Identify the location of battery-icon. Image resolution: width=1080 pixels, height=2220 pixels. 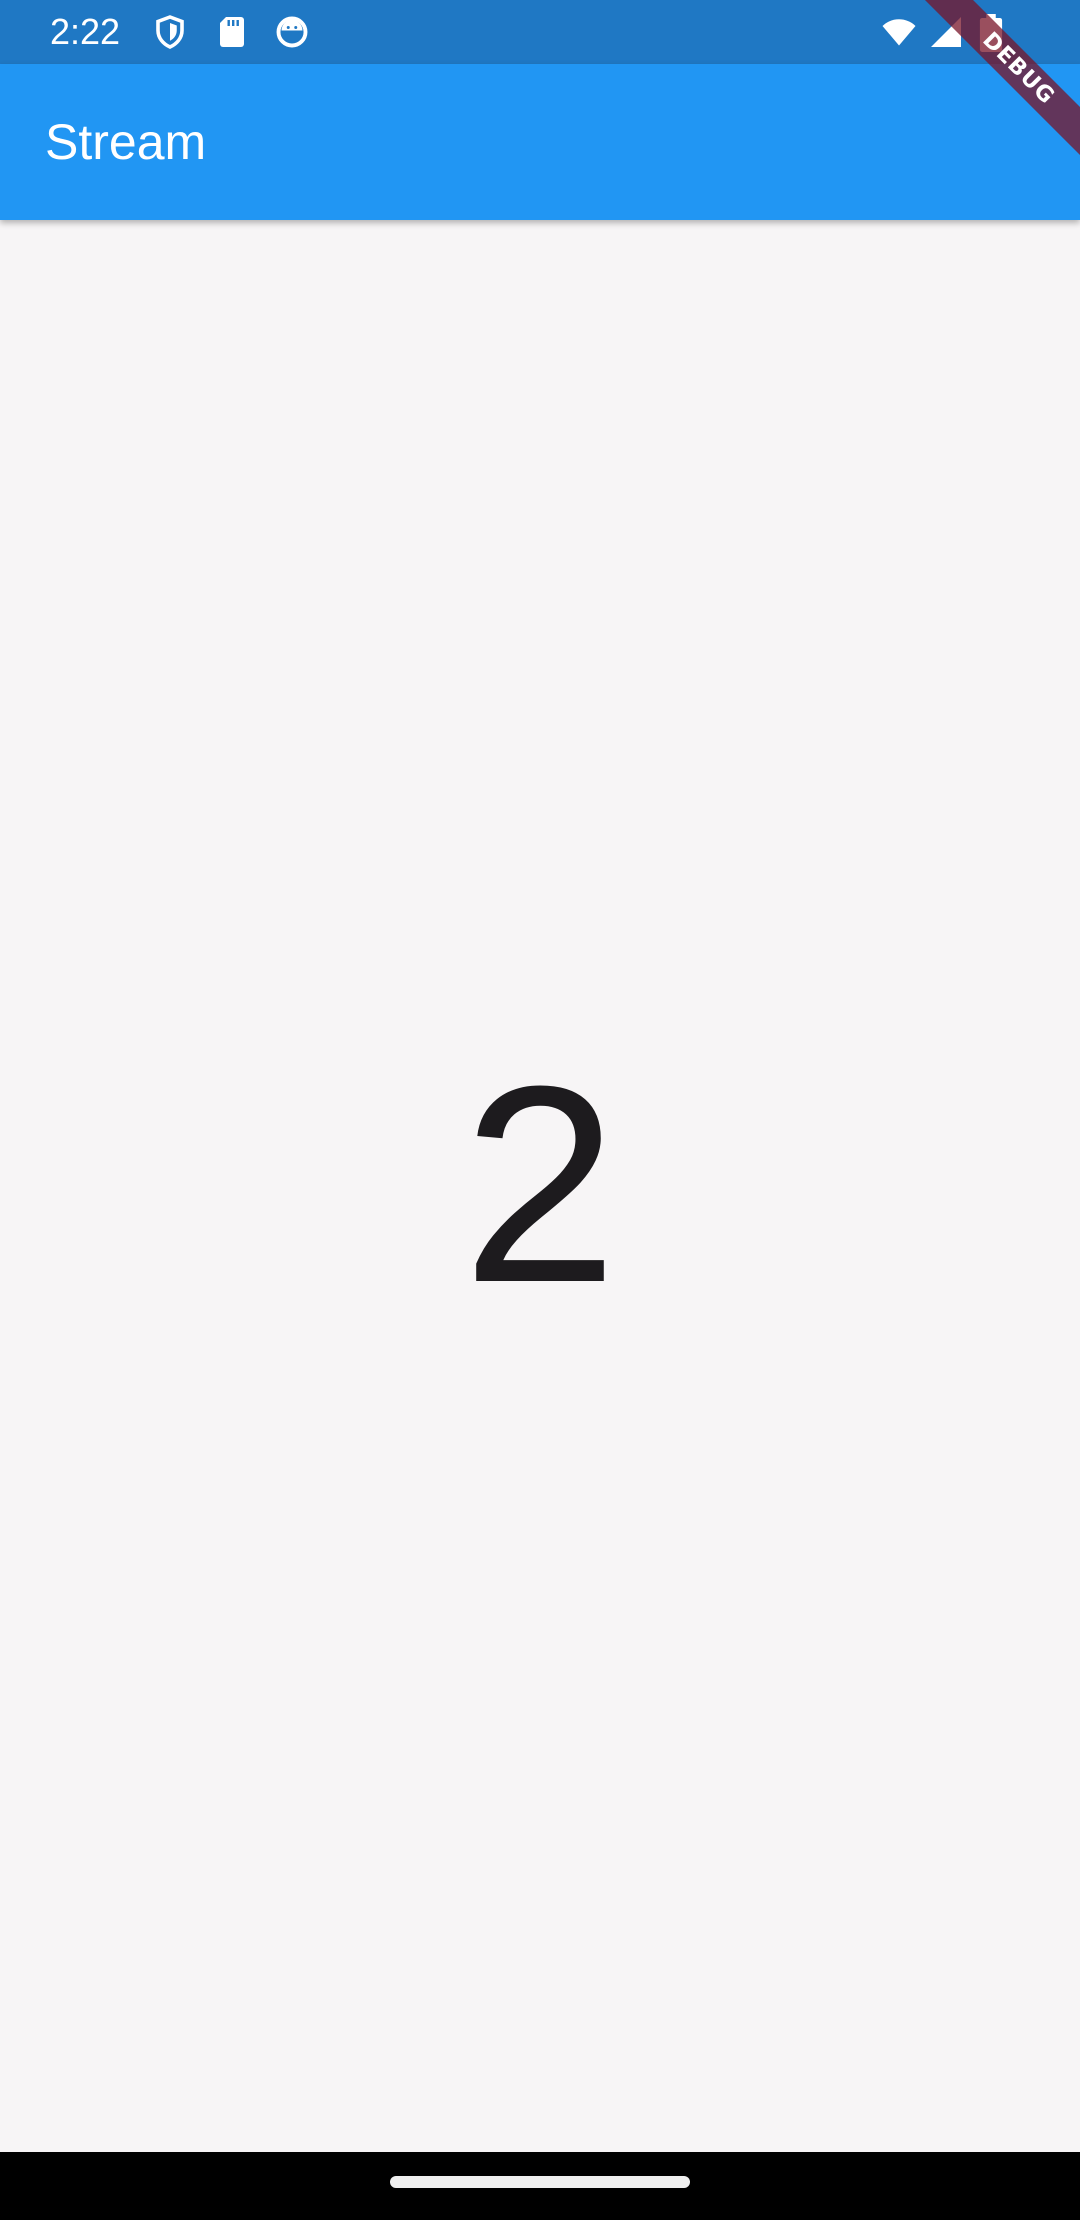
(991, 33).